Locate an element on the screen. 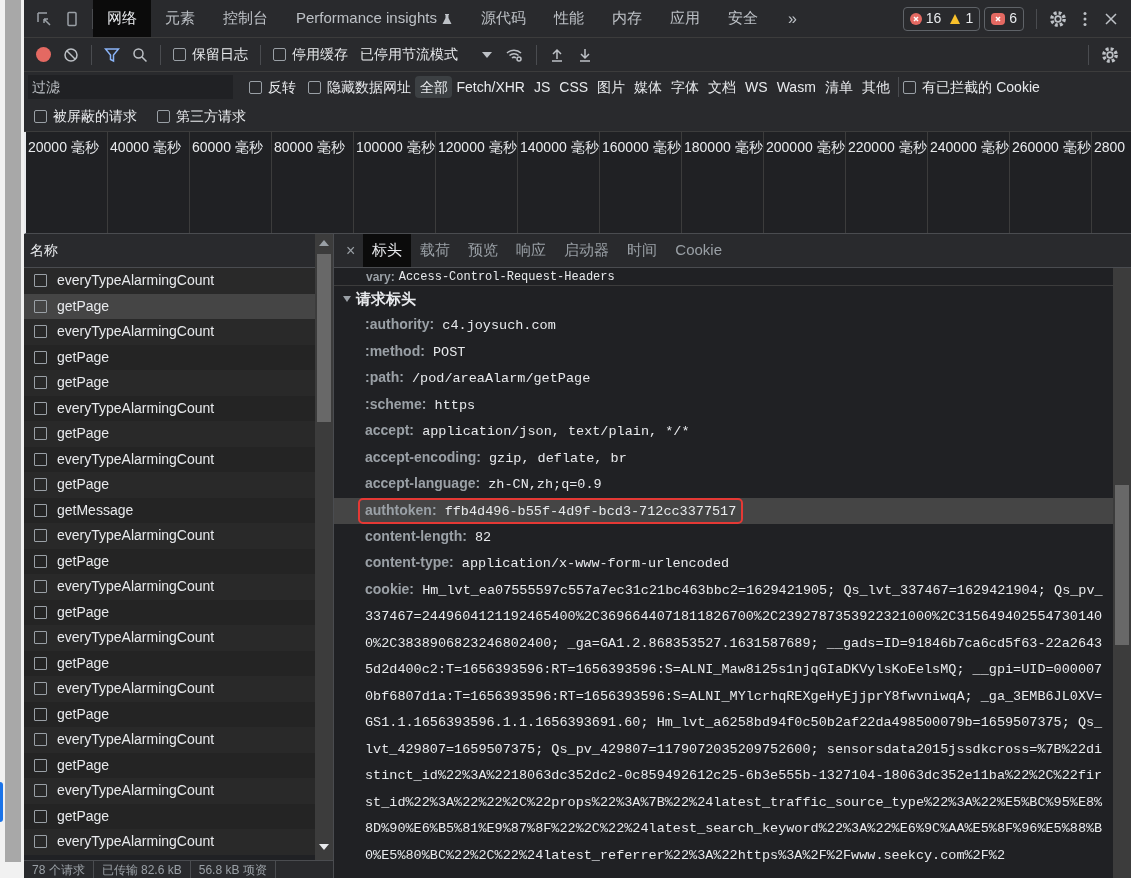 This screenshot has height=878, width=1131. type-filter-button: 字体 is located at coordinates (685, 87).